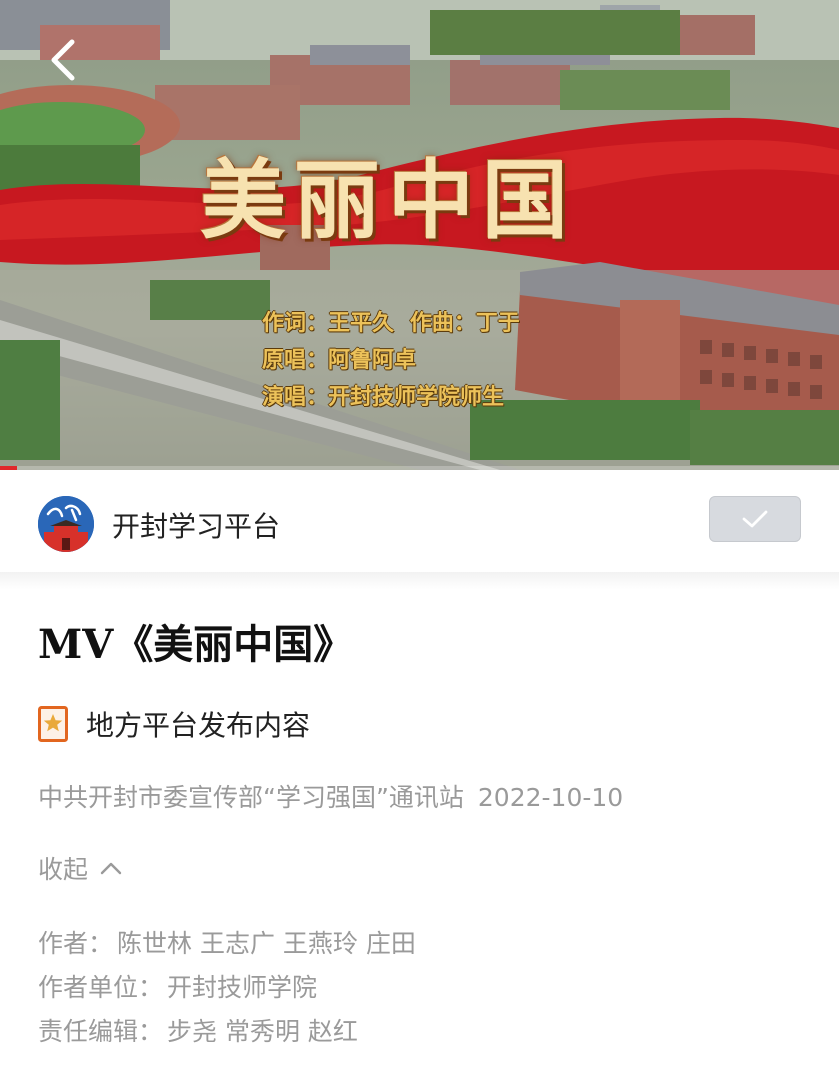  I want to click on author-label: 作者：, so click(76, 943).